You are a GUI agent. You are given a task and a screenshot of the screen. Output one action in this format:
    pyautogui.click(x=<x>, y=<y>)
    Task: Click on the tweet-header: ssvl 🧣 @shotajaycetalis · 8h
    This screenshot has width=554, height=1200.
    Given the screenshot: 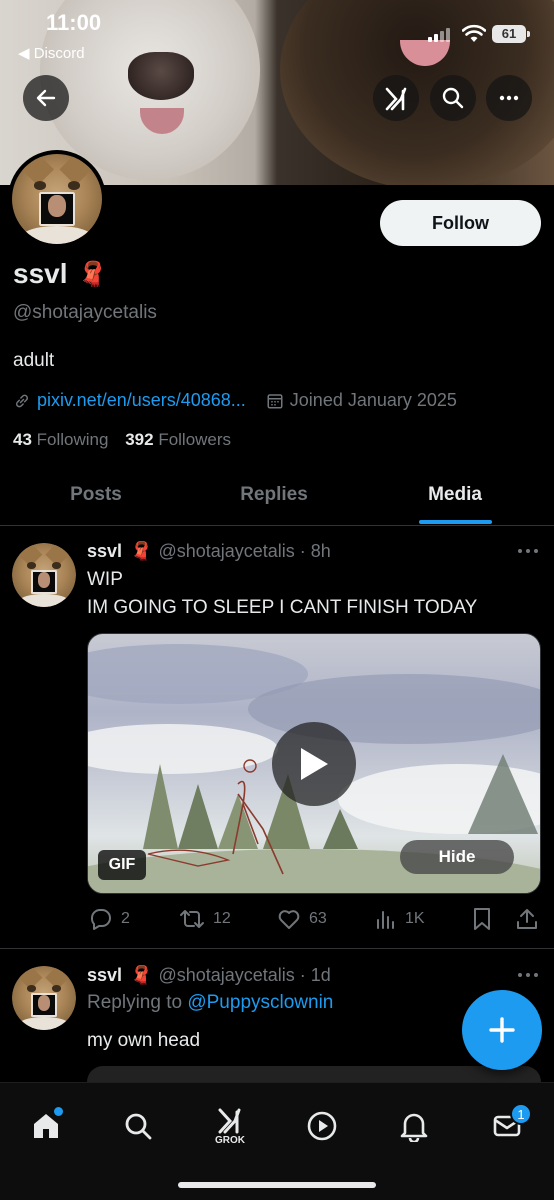 What is the action you would take?
    pyautogui.click(x=209, y=551)
    